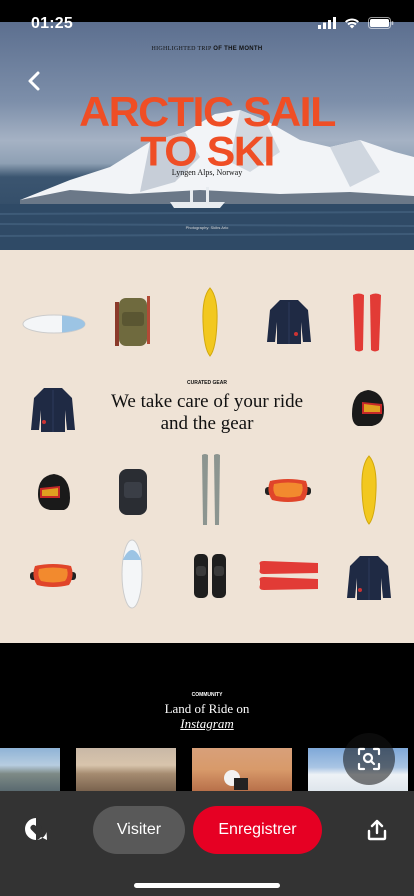 This screenshot has width=414, height=896. I want to click on red-split-skis-item, so click(367, 322).